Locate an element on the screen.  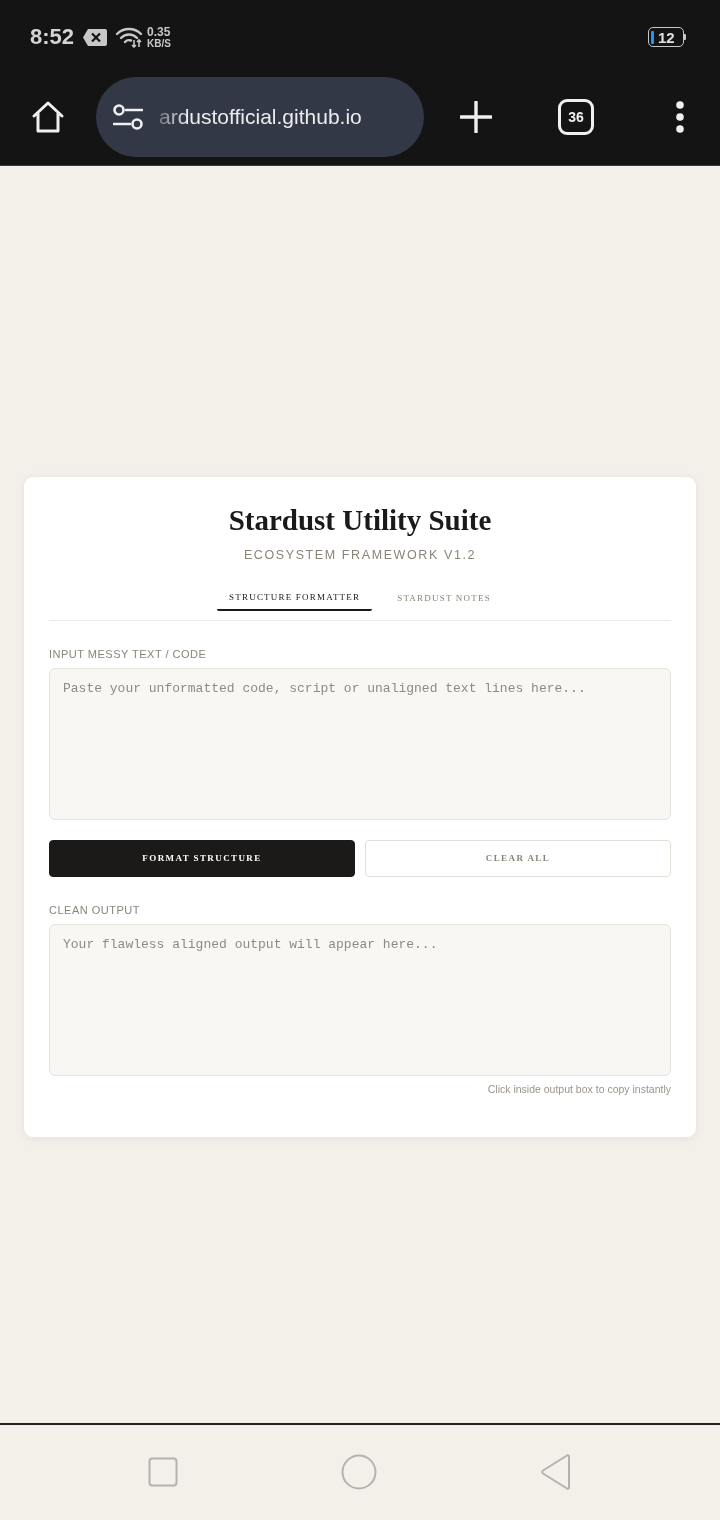
clock-time: 8:52 is located at coordinates (52, 37).